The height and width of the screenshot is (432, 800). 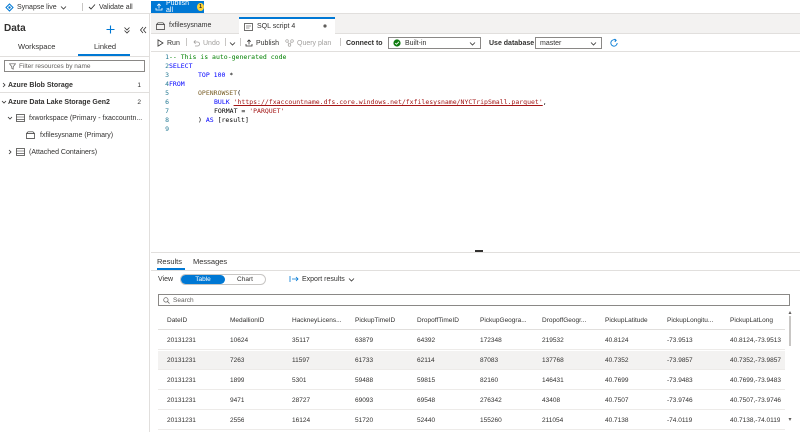 I want to click on table-cell: 62114, so click(x=426, y=360).